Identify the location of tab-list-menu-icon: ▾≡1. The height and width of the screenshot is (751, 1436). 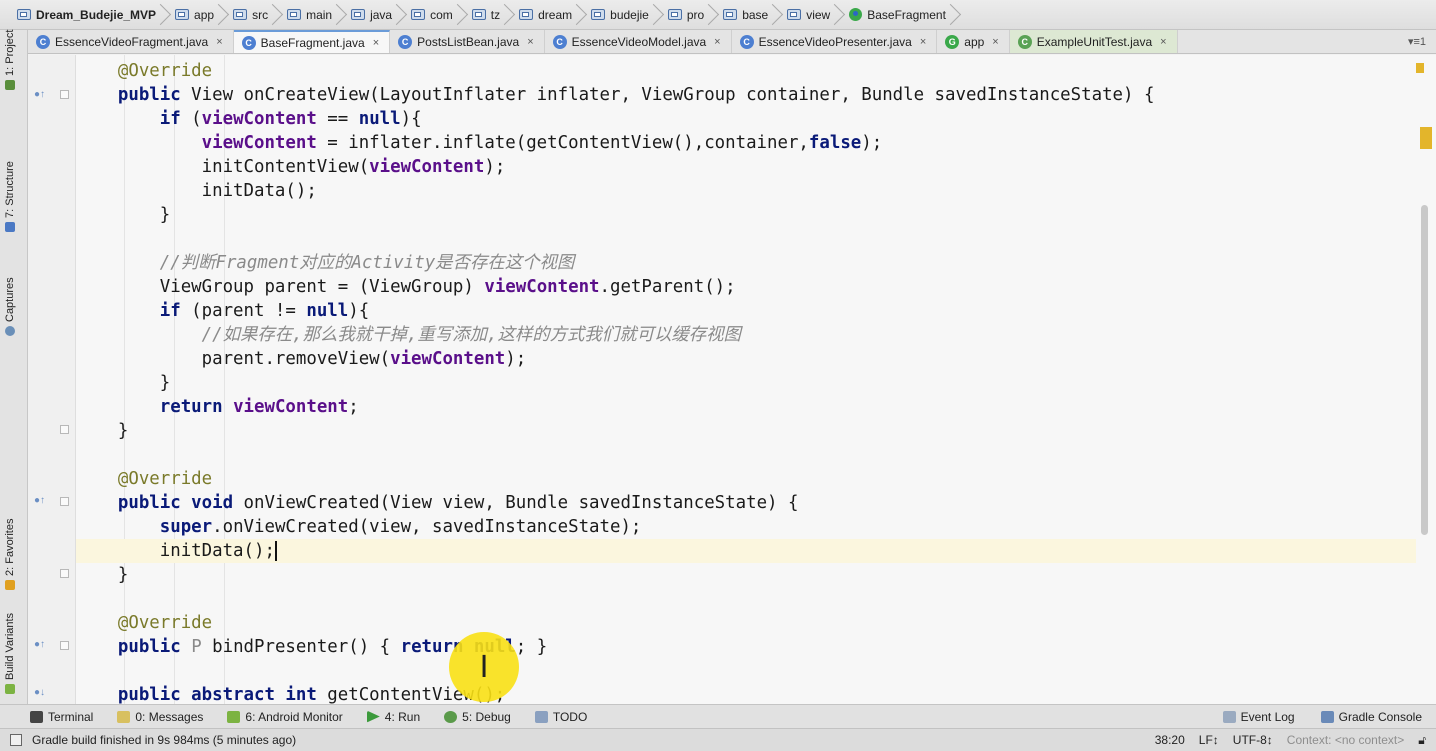
(1417, 41).